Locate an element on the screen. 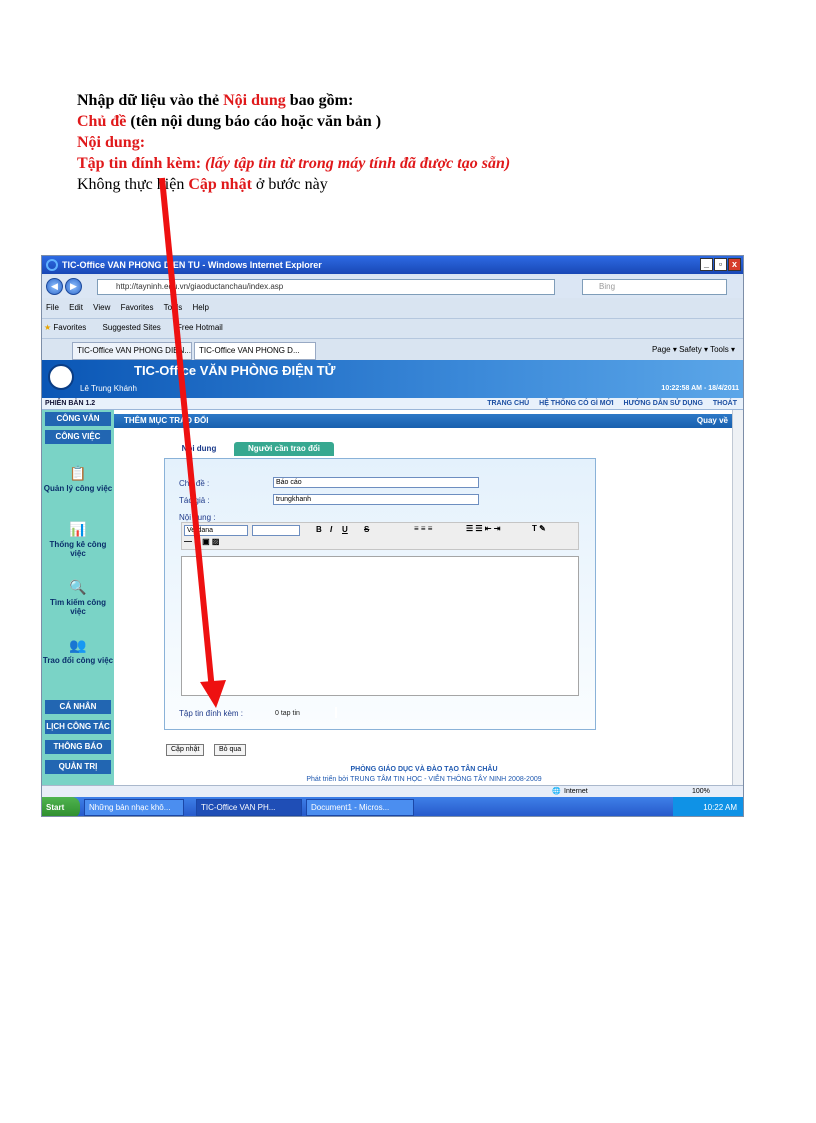  instruction-line-1: Nhập dữ liệu vào thẻ Nội dung bao gồm: is located at coordinates (215, 100).